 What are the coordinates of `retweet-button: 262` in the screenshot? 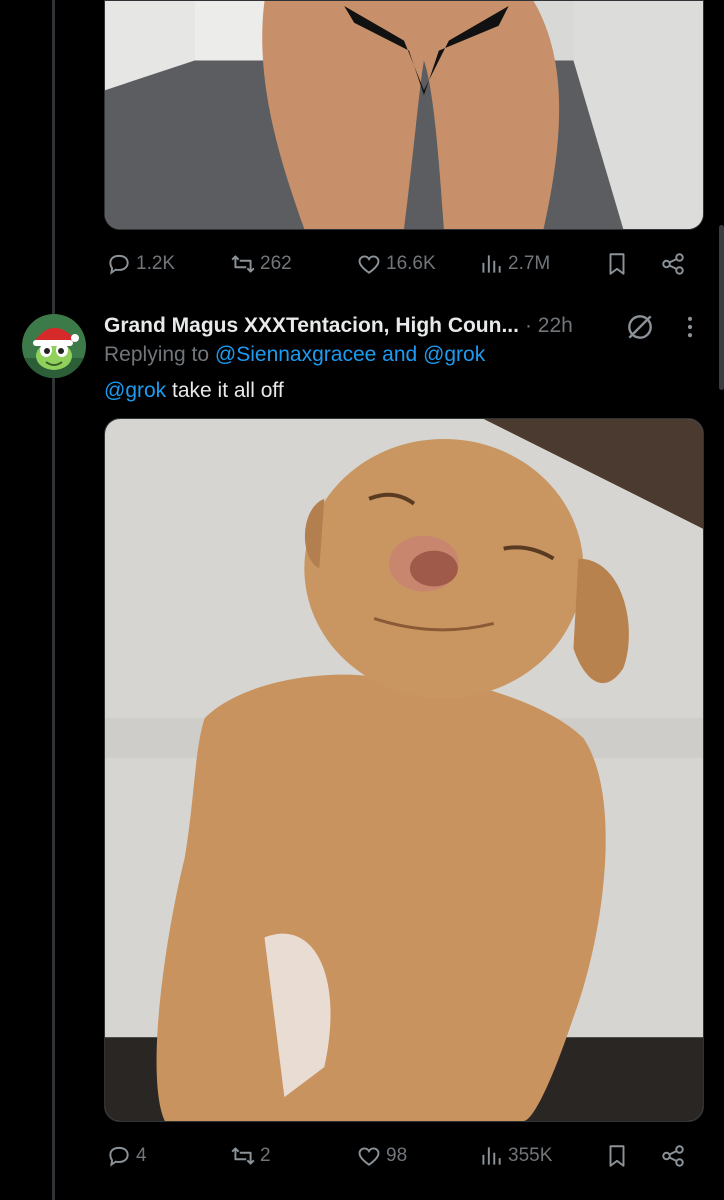 It's located at (261, 264).